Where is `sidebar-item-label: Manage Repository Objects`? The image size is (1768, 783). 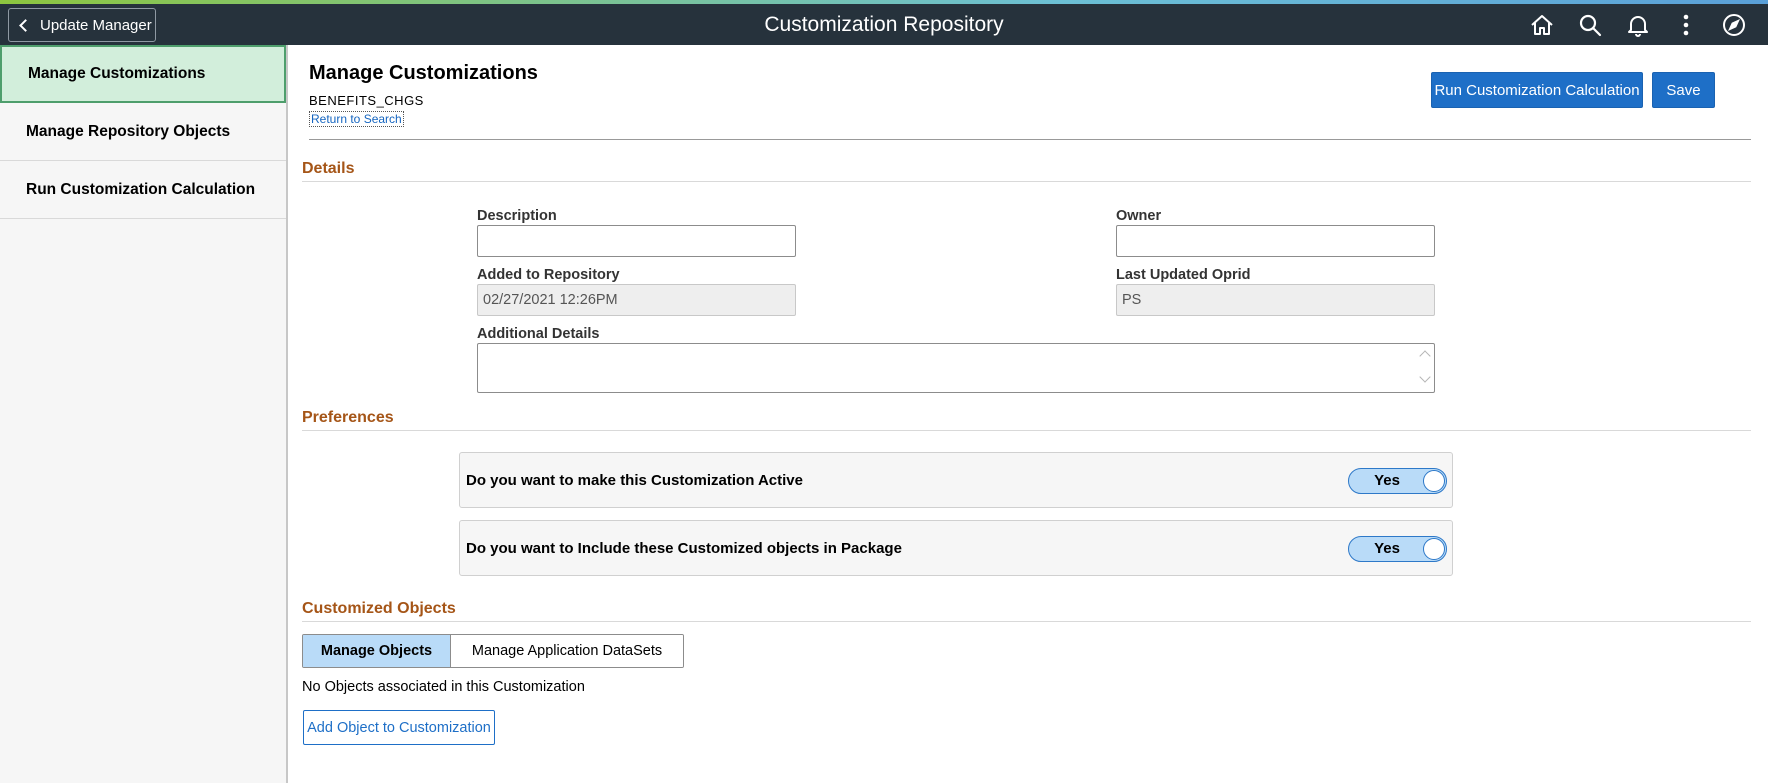
sidebar-item-label: Manage Repository Objects is located at coordinates (128, 131).